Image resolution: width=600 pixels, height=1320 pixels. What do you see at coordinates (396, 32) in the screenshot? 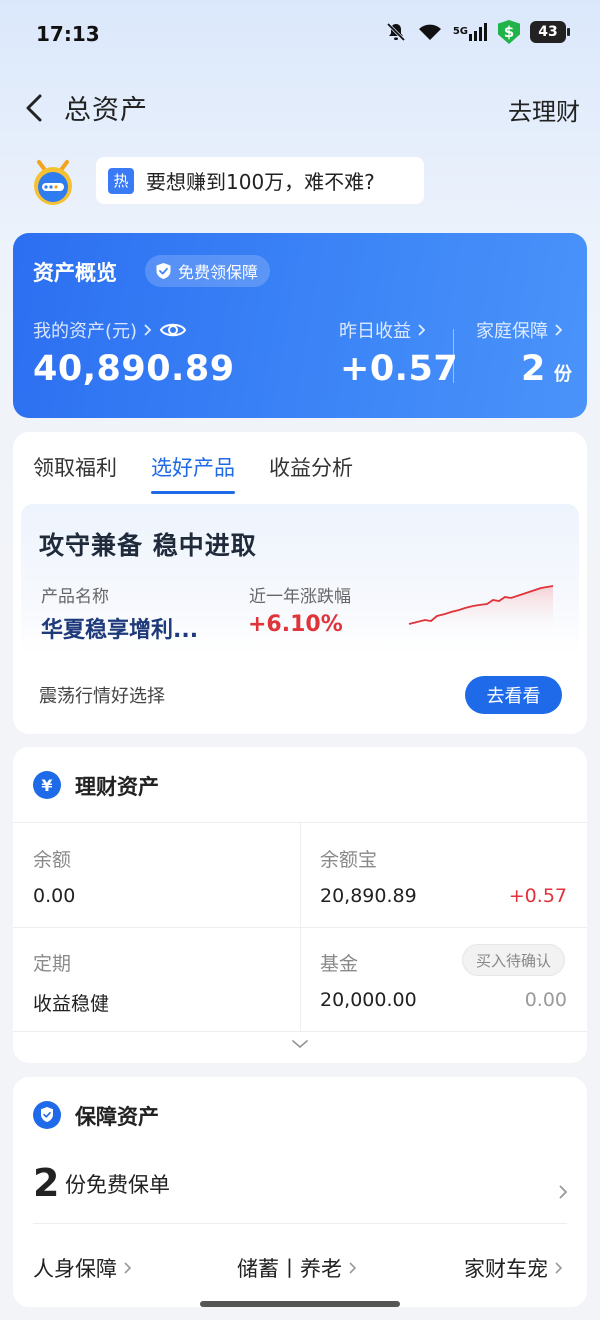
I see `bell-muted-icon` at bounding box center [396, 32].